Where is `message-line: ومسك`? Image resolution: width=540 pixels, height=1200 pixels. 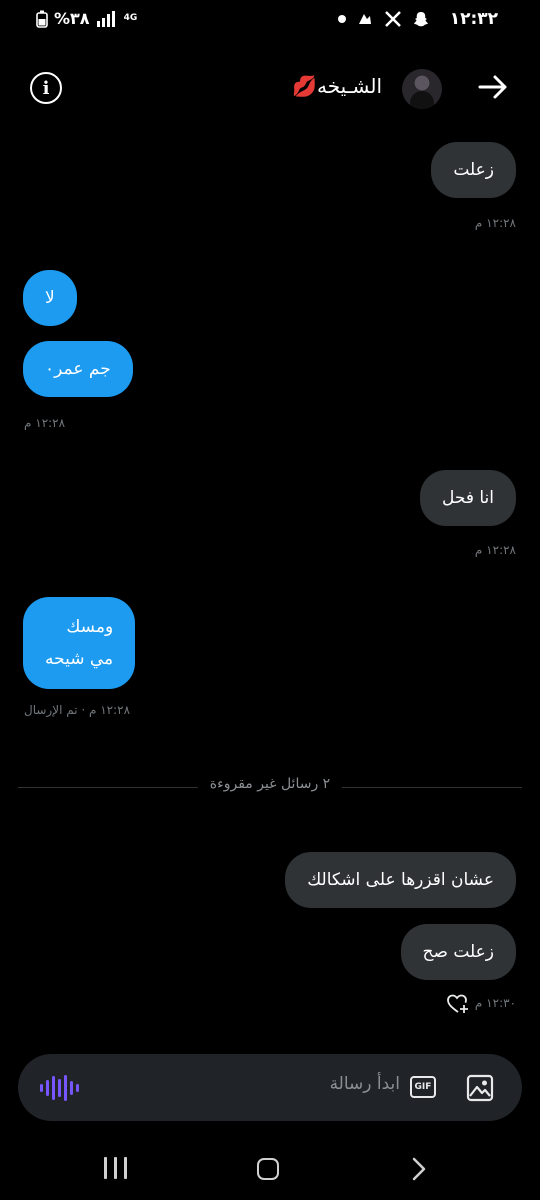 message-line: ومسك is located at coordinates (90, 627).